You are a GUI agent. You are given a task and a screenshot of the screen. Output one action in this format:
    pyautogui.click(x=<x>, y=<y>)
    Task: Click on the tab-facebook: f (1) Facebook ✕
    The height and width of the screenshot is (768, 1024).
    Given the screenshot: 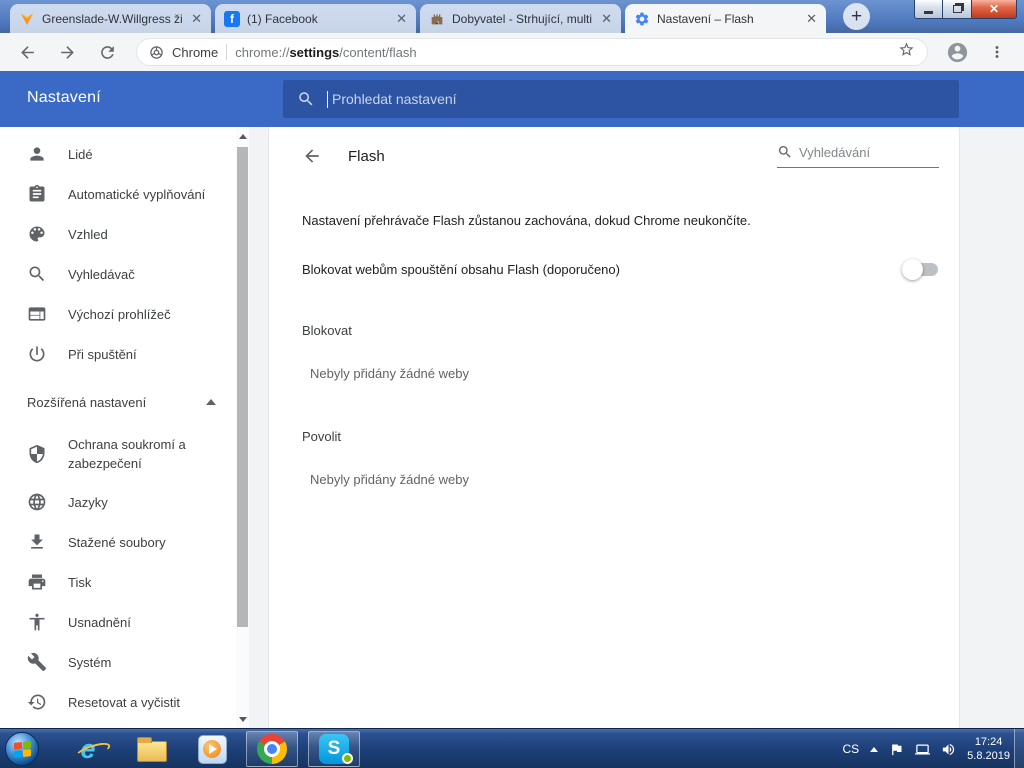 What is the action you would take?
    pyautogui.click(x=315, y=18)
    